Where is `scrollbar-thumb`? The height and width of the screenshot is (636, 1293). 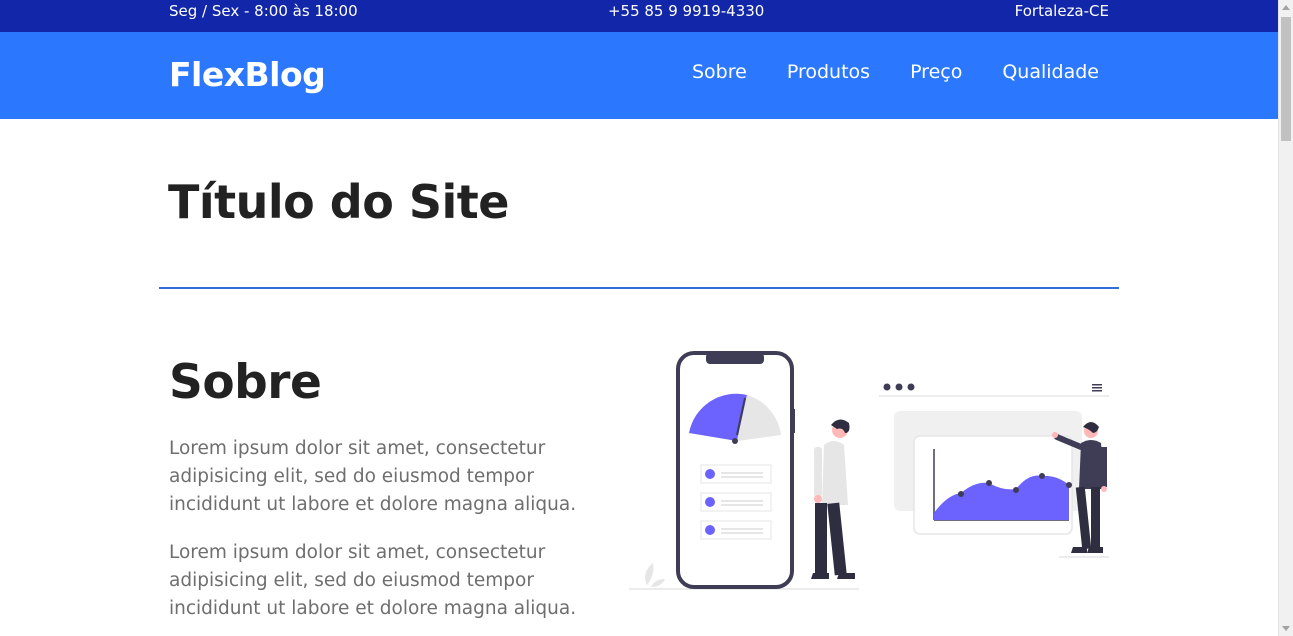
scrollbar-thumb is located at coordinates (1286, 79).